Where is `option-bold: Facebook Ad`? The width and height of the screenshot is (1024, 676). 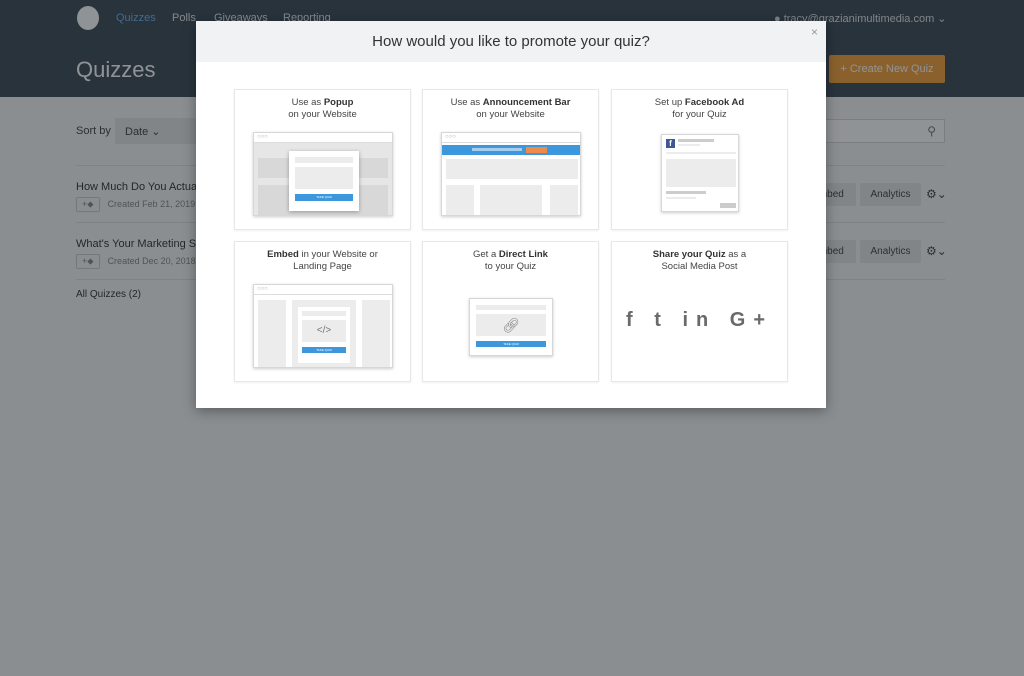
option-bold: Facebook Ad is located at coordinates (714, 102).